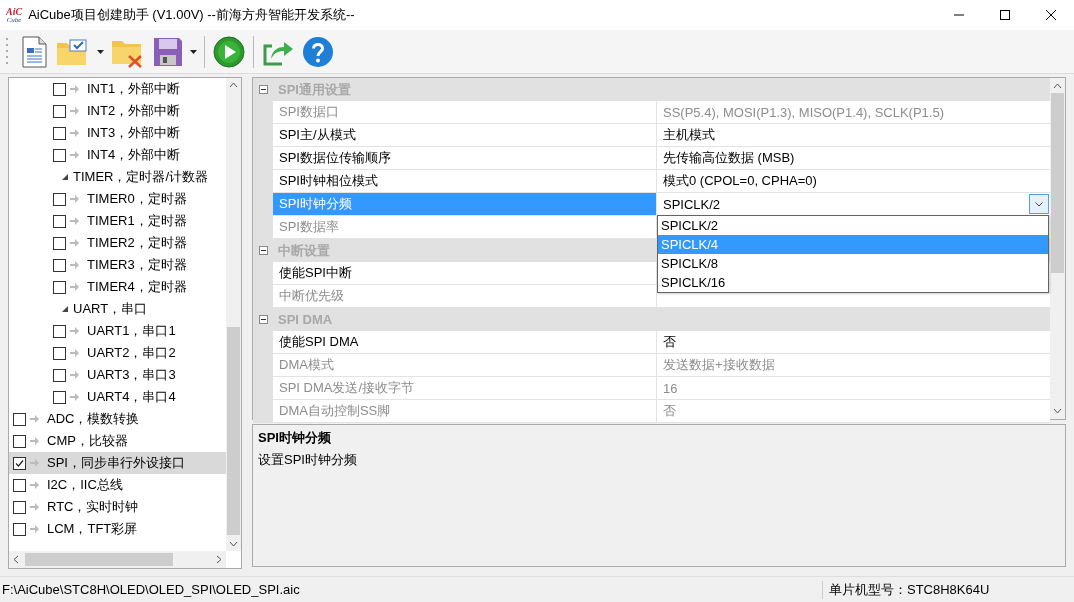 This screenshot has width=1074, height=602. I want to click on tree-item: TIMER1，定时器, so click(117, 221).